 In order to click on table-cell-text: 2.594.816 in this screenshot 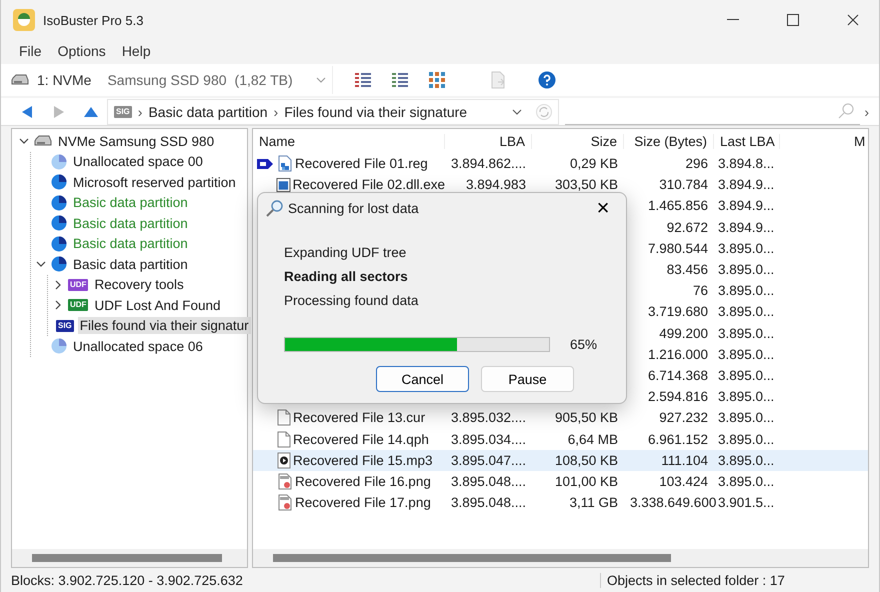, I will do `click(677, 396)`.